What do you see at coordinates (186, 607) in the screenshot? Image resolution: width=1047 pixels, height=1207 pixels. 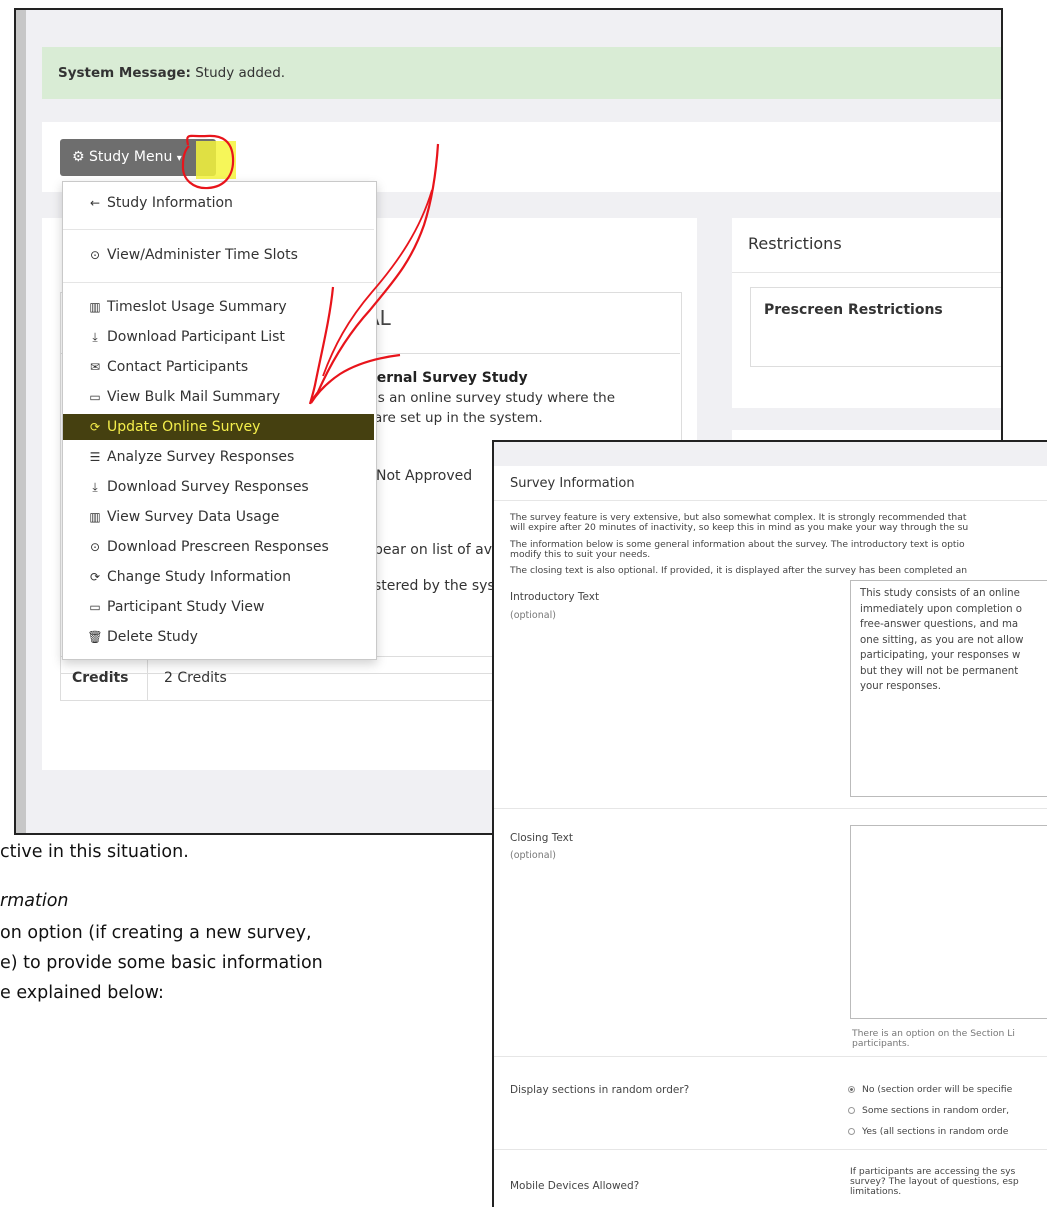 I see `menu-item-label: Participant Study View` at bounding box center [186, 607].